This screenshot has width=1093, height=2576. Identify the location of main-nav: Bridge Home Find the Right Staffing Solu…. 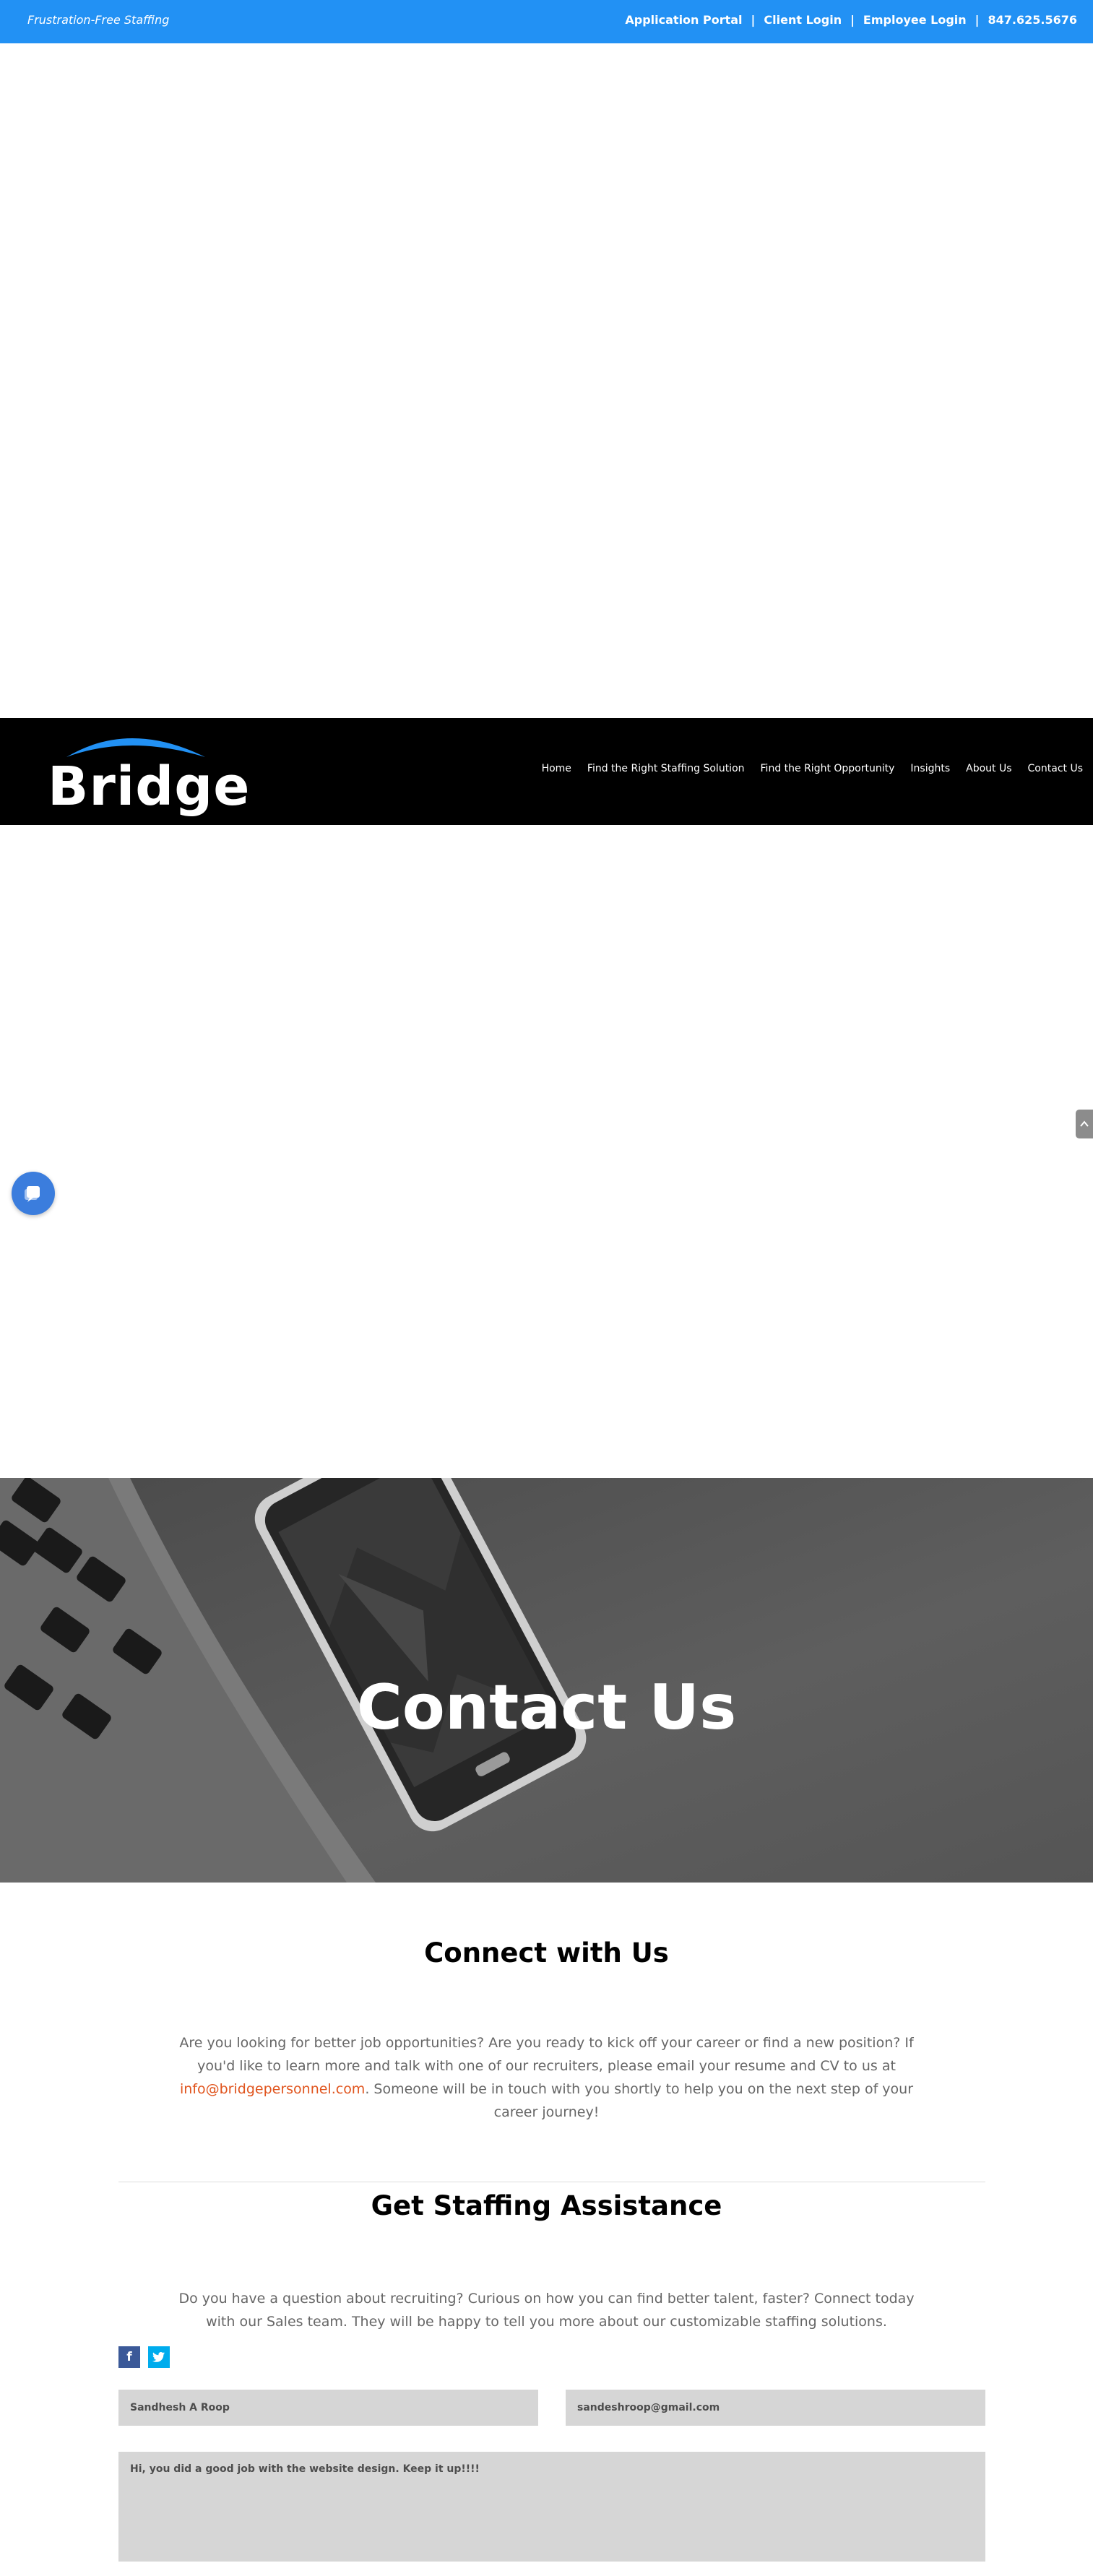
(546, 771).